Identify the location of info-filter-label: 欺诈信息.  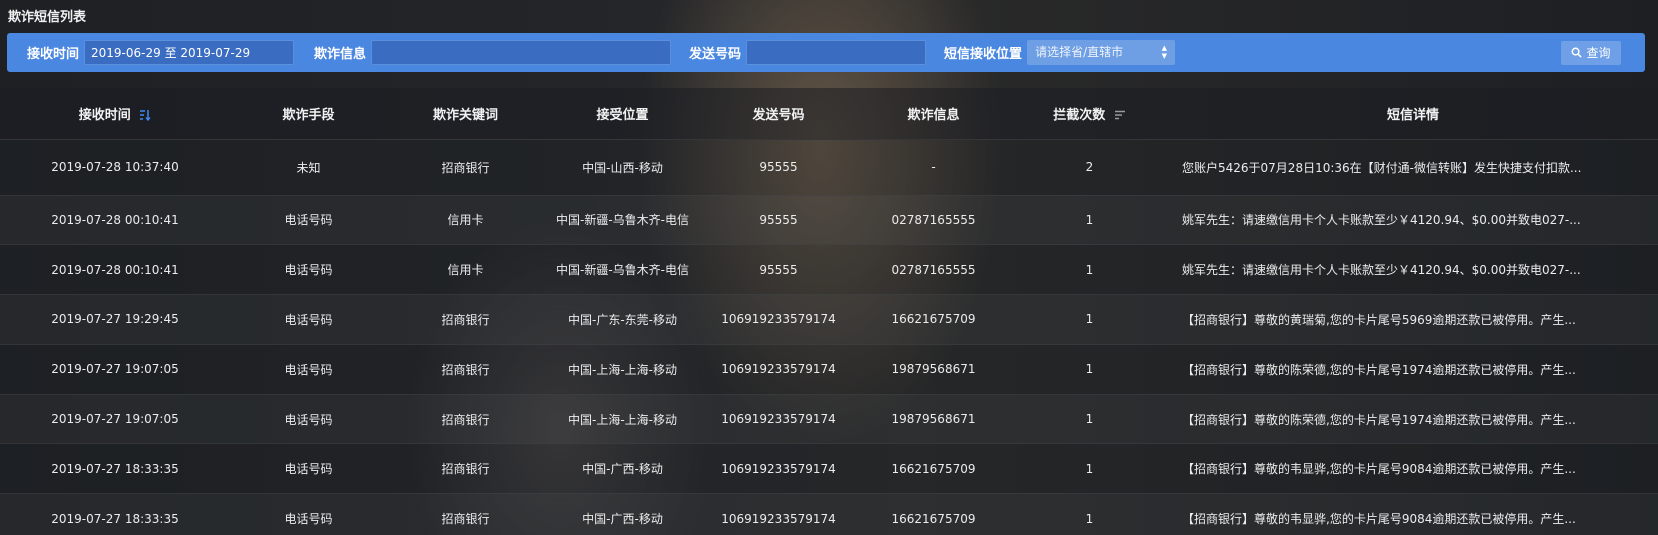
(340, 54).